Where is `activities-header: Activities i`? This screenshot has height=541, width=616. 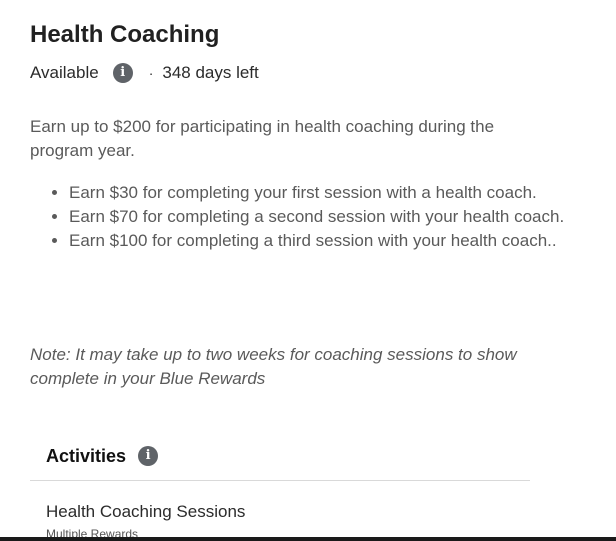
activities-header: Activities i is located at coordinates (102, 456).